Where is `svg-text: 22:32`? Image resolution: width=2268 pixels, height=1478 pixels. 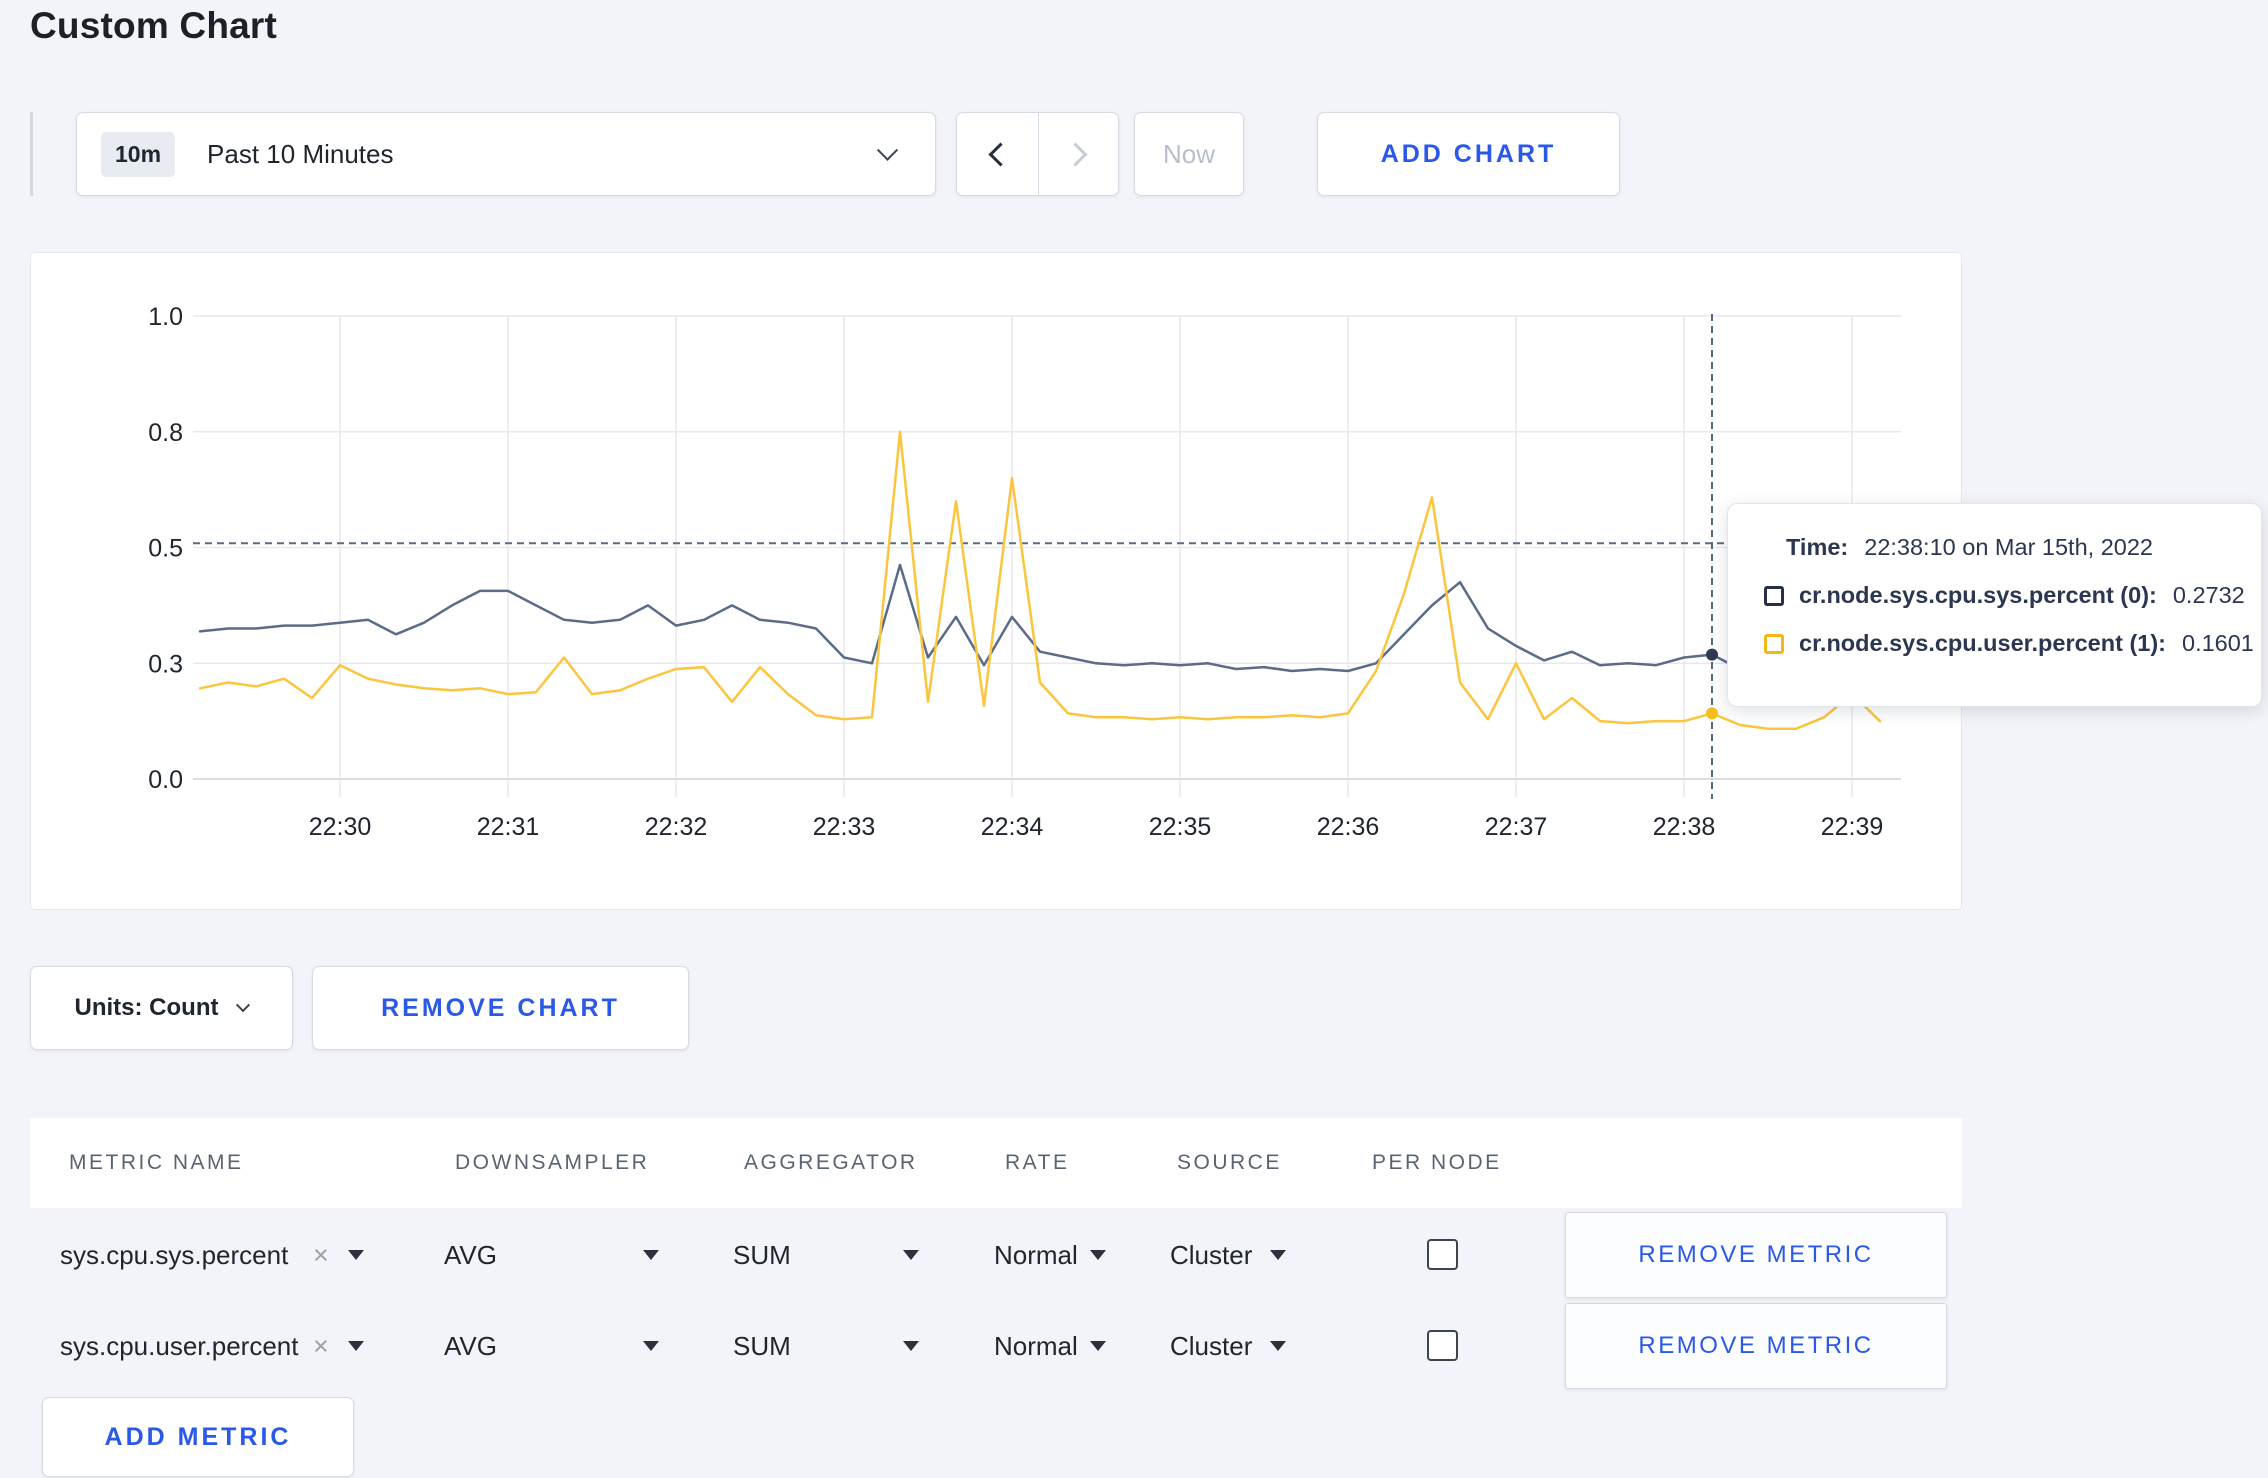 svg-text: 22:32 is located at coordinates (676, 827).